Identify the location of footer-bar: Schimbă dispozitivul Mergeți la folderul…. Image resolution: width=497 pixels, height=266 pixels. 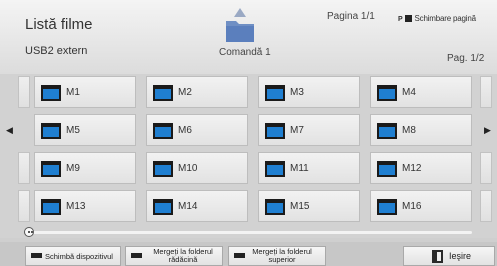
(248, 254).